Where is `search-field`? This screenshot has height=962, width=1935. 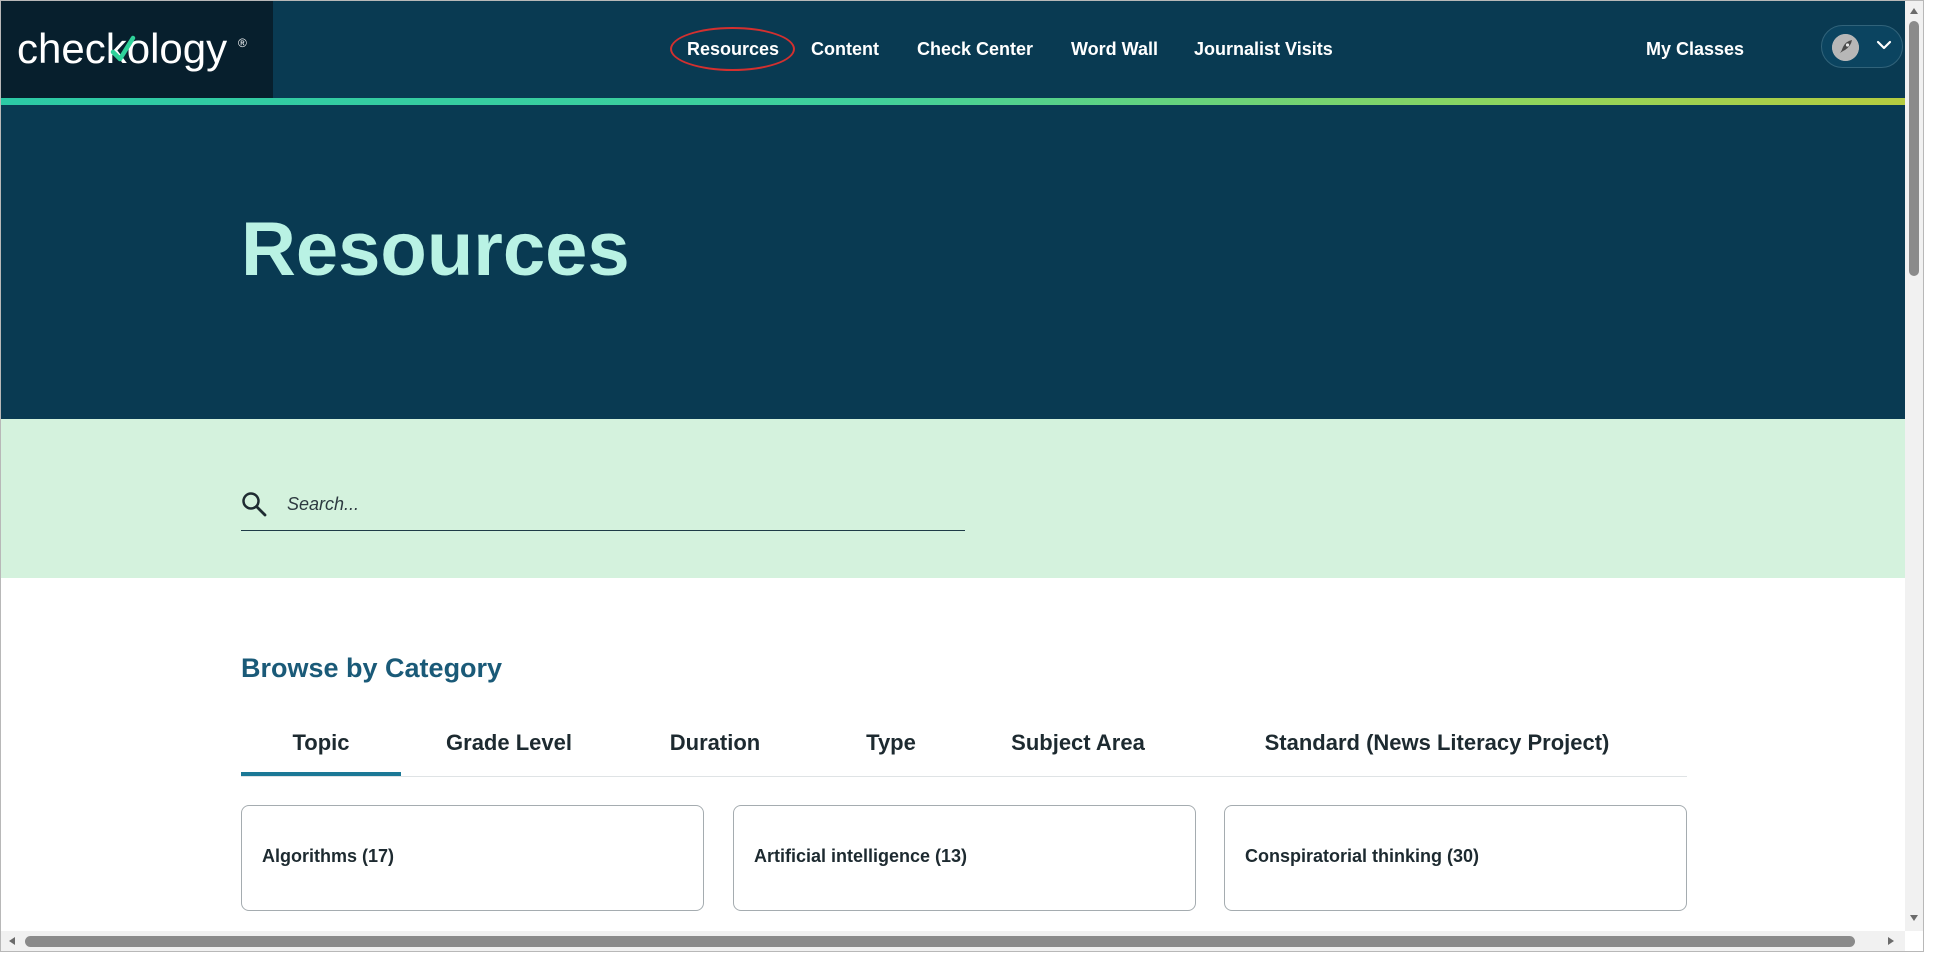 search-field is located at coordinates (603, 502).